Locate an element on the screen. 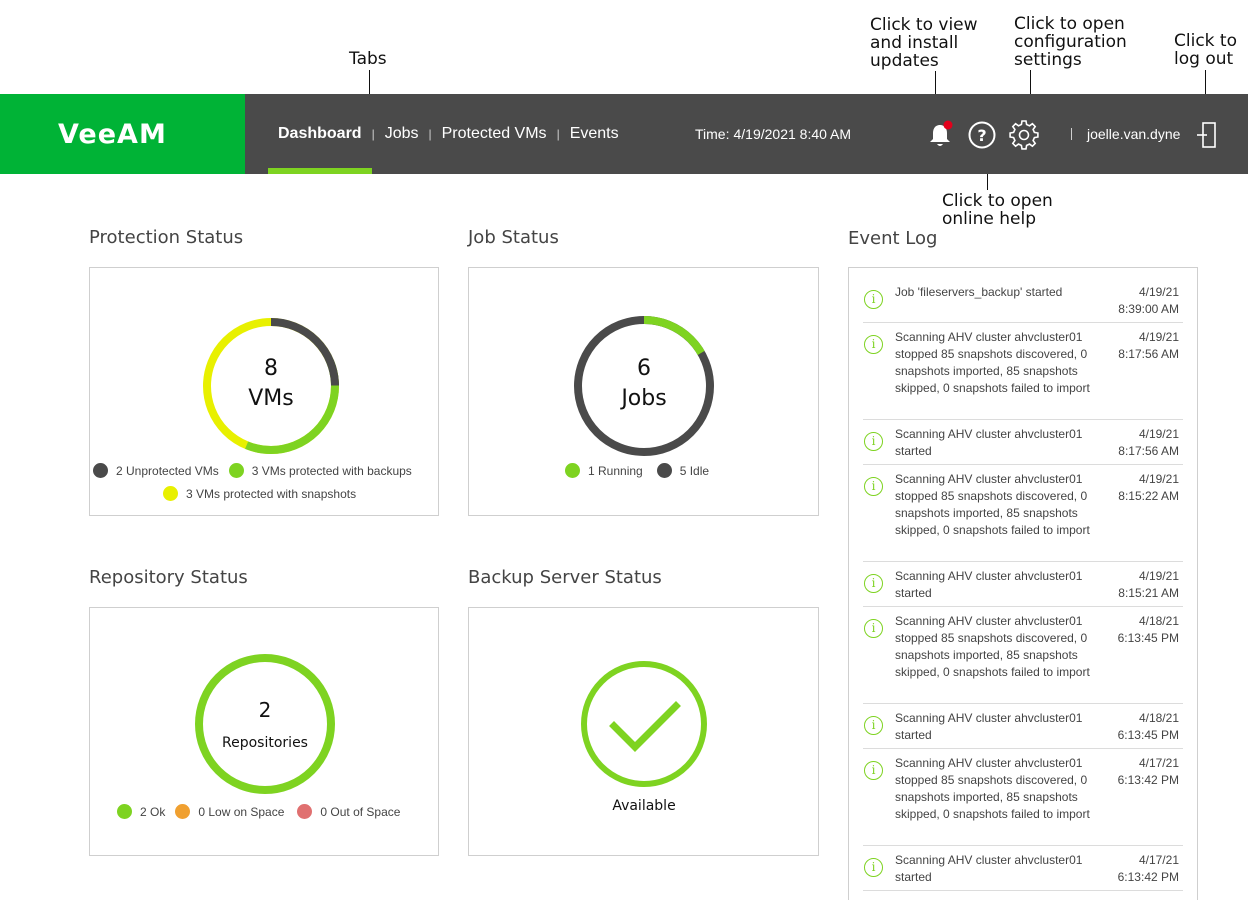 The height and width of the screenshot is (900, 1248). repository-status-donut is located at coordinates (265, 724).